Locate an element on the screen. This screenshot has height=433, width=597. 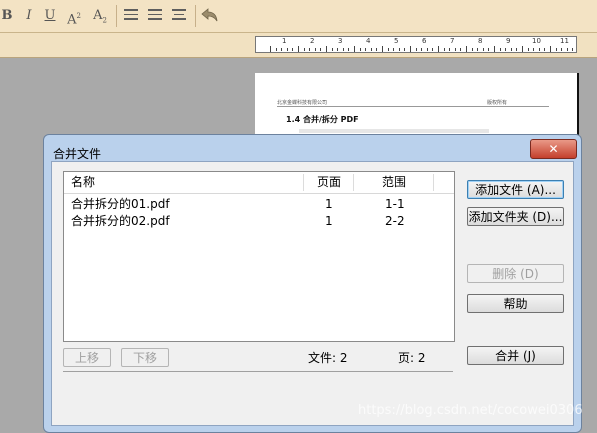
file-name-cell: 合并拆分的01.pdf is located at coordinates (120, 204).